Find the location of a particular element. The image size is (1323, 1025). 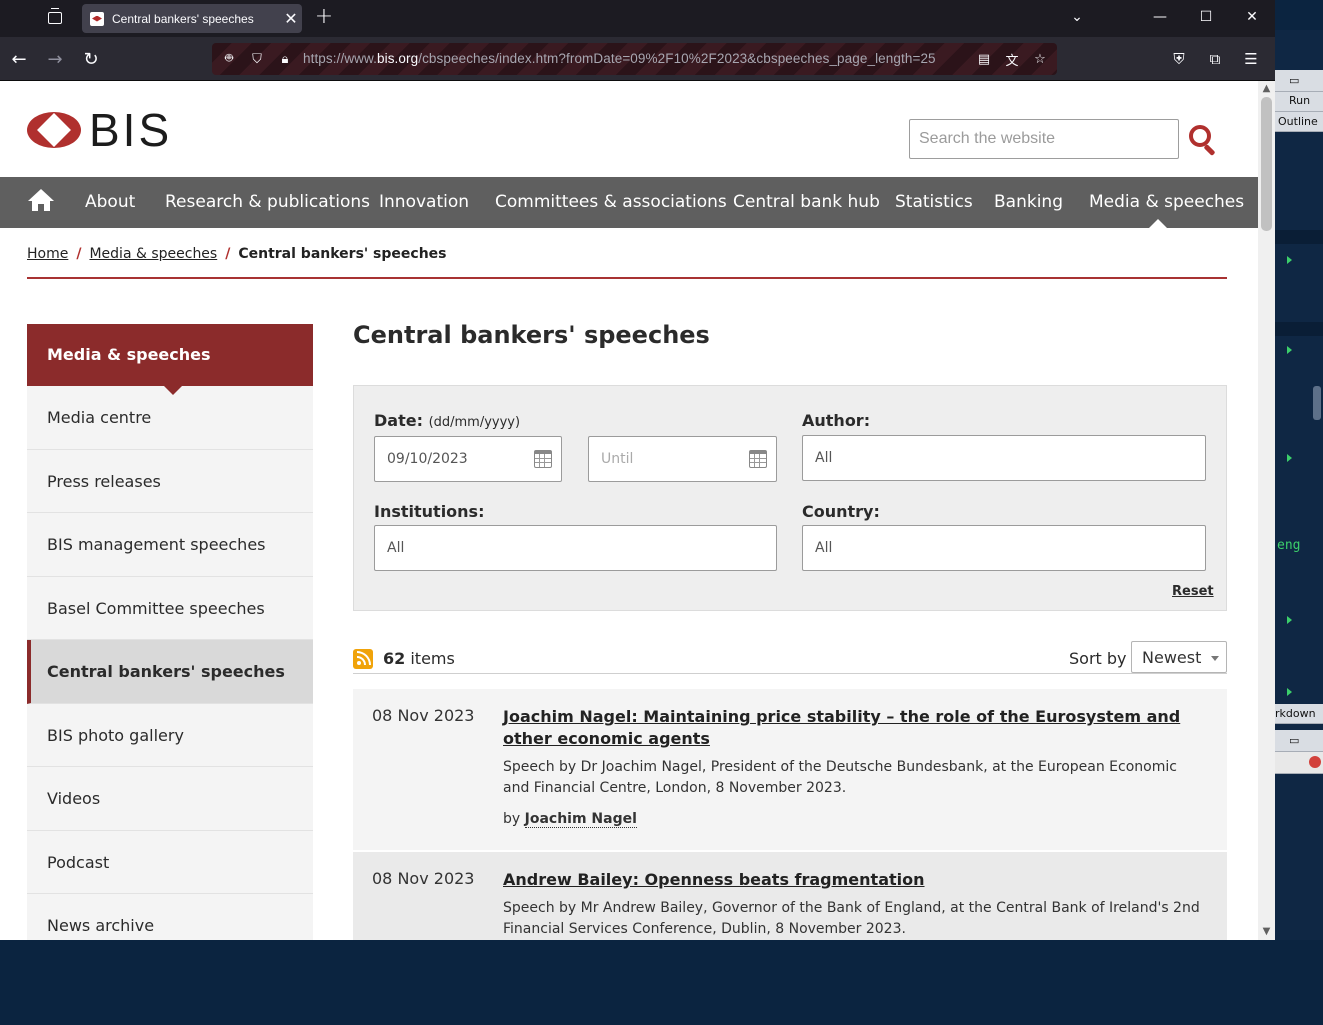

sidebar-item-basel-committee-speeches: Basel Committee speeches is located at coordinates (170, 608).